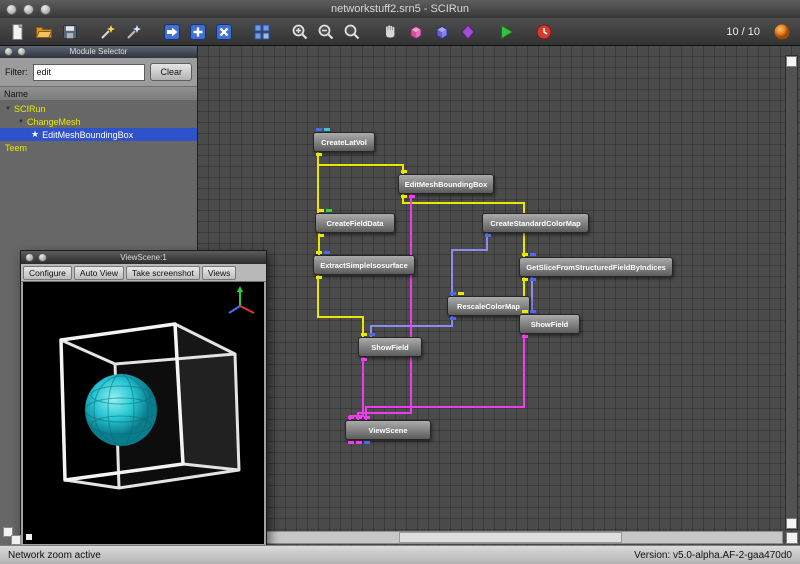 The width and height of the screenshot is (800, 564). What do you see at coordinates (791, 523) in the screenshot?
I see `scroll-handle-bottom` at bounding box center [791, 523].